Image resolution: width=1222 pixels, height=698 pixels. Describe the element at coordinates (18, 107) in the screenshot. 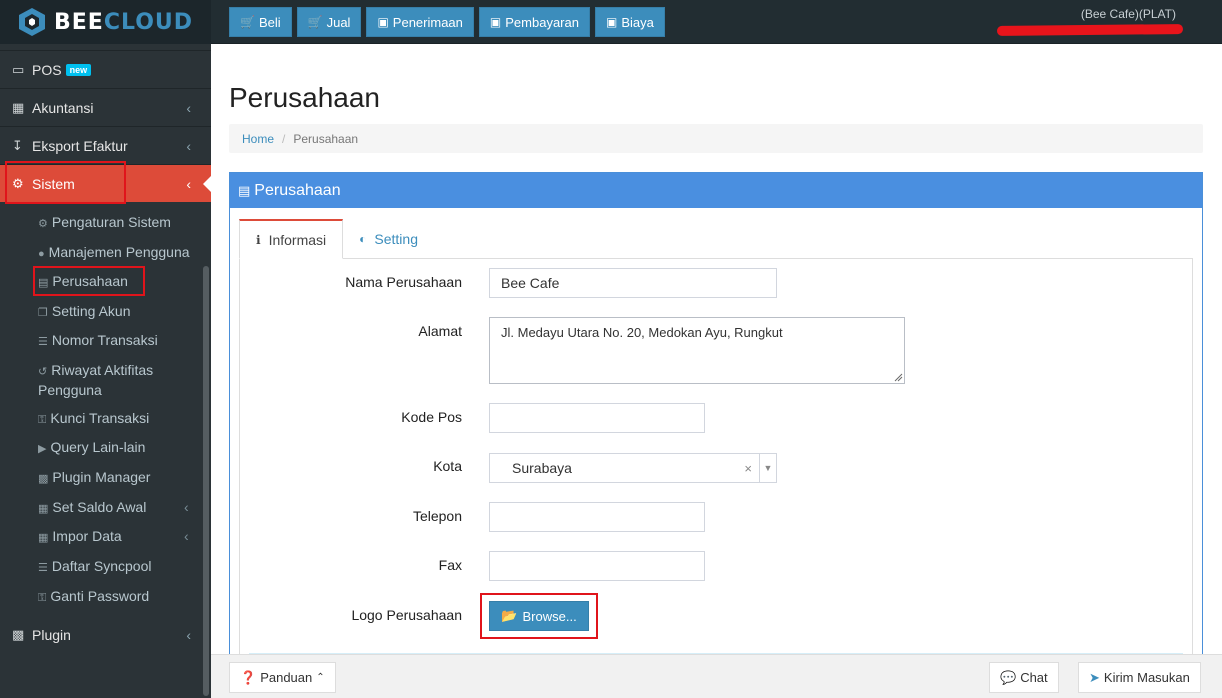

I see `bar-chart-icon: ▦` at that location.